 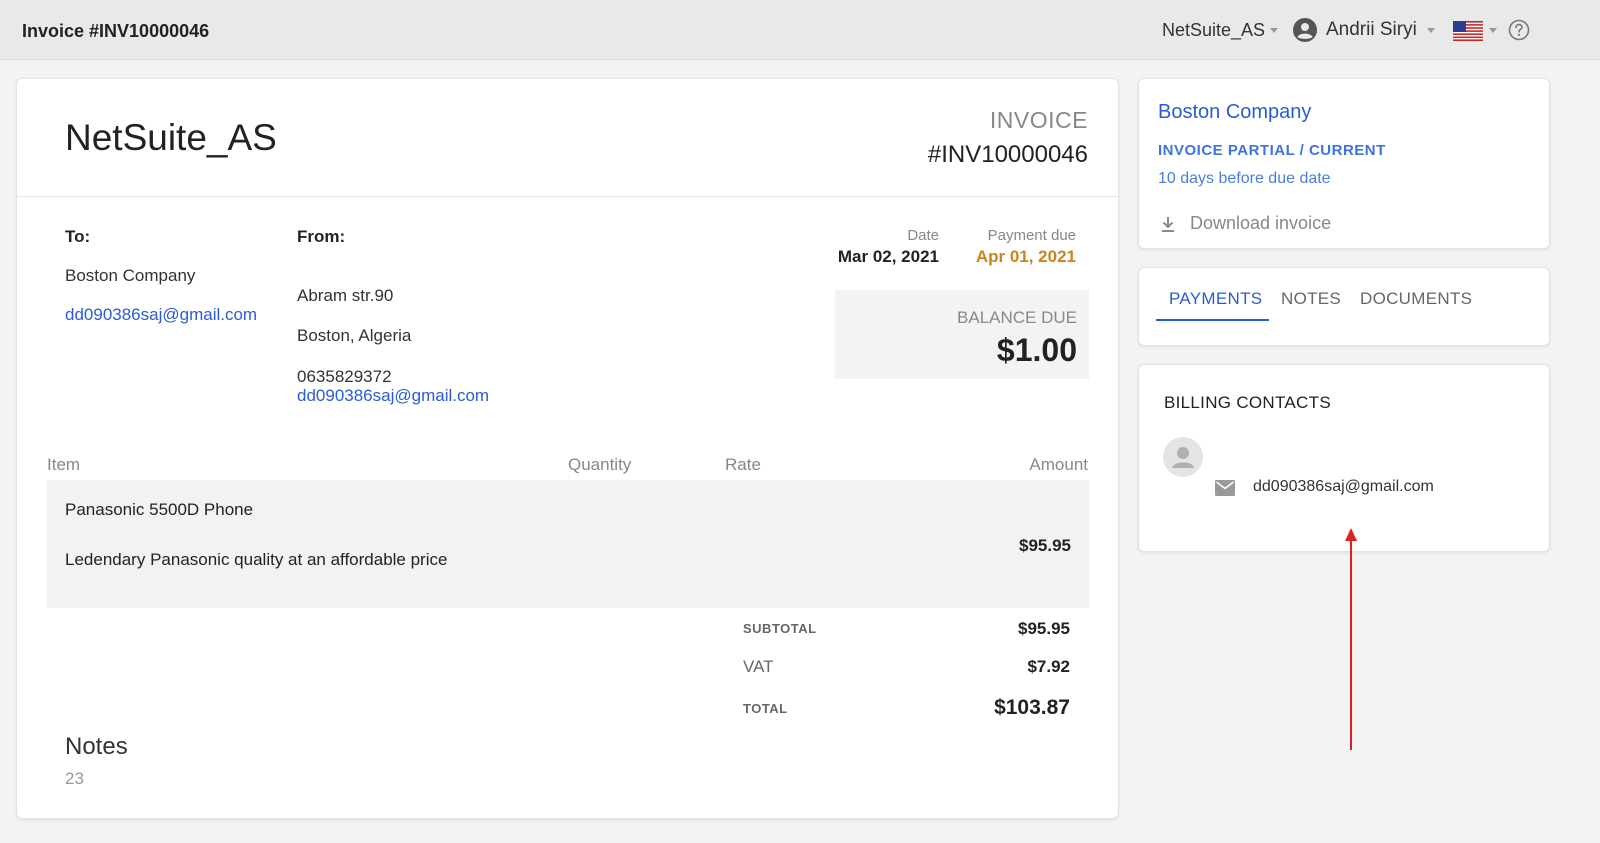 I want to click on vat-label: VAT, so click(x=758, y=666).